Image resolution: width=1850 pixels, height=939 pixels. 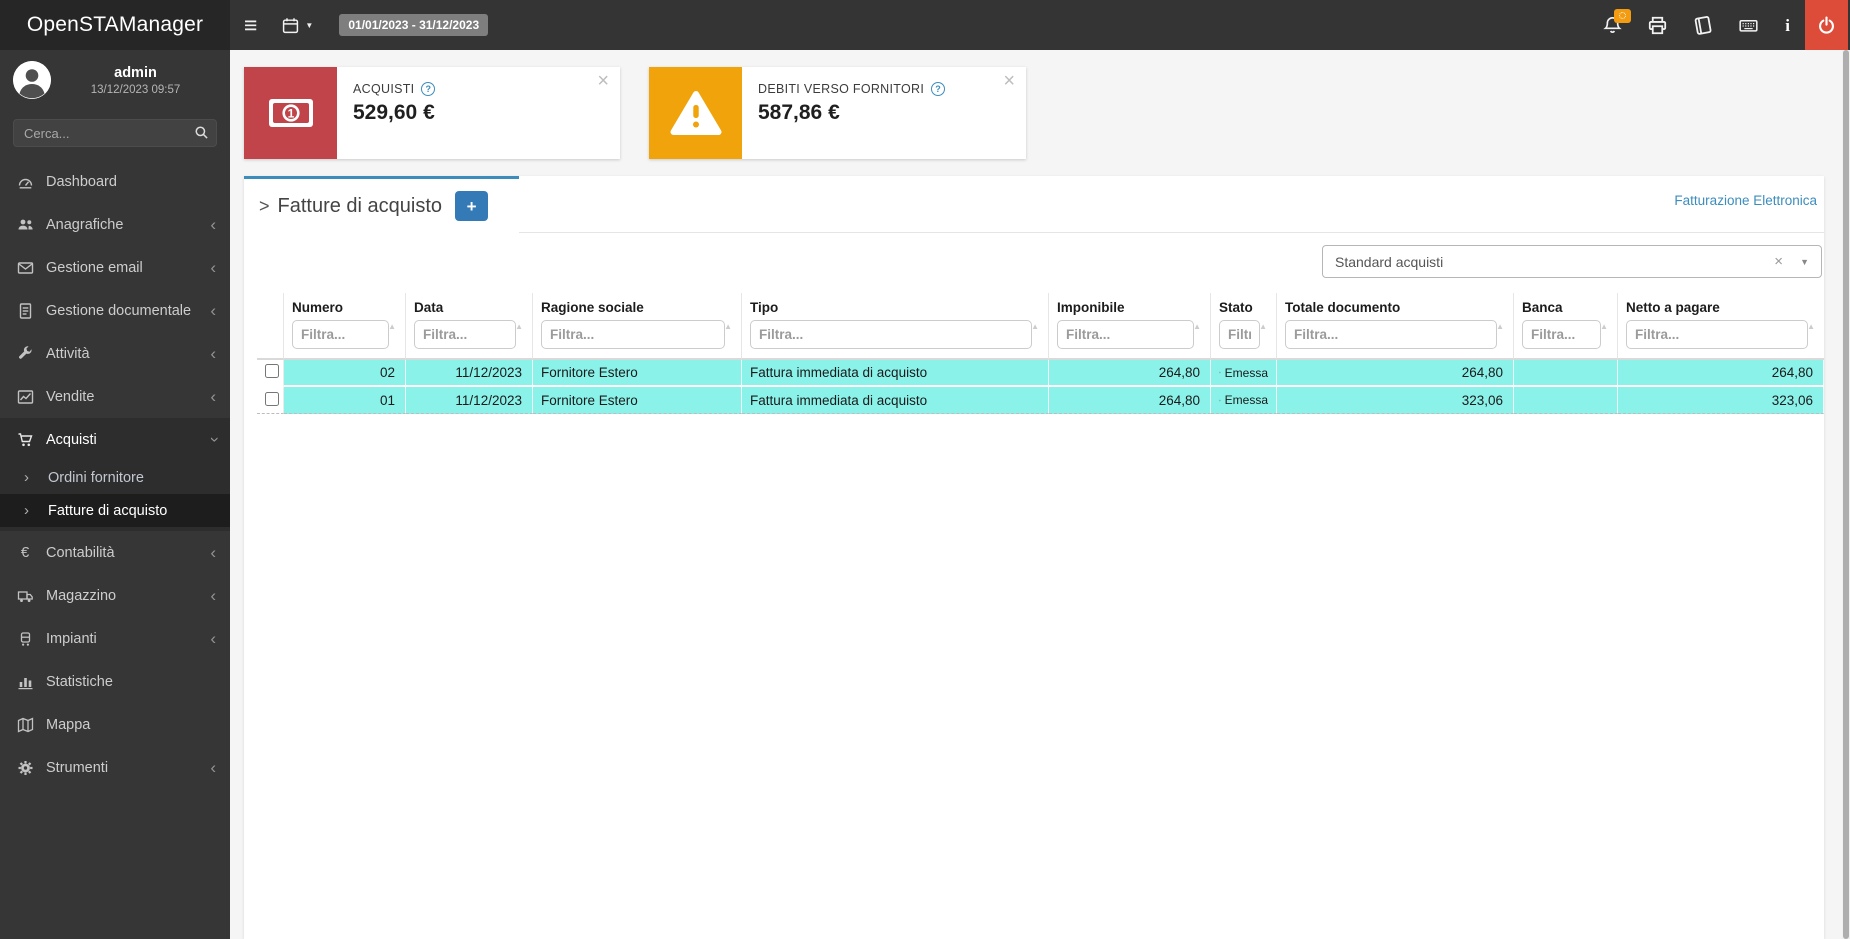 What do you see at coordinates (115, 595) in the screenshot?
I see `sidebar-item-magazzino: Magazzino ‹` at bounding box center [115, 595].